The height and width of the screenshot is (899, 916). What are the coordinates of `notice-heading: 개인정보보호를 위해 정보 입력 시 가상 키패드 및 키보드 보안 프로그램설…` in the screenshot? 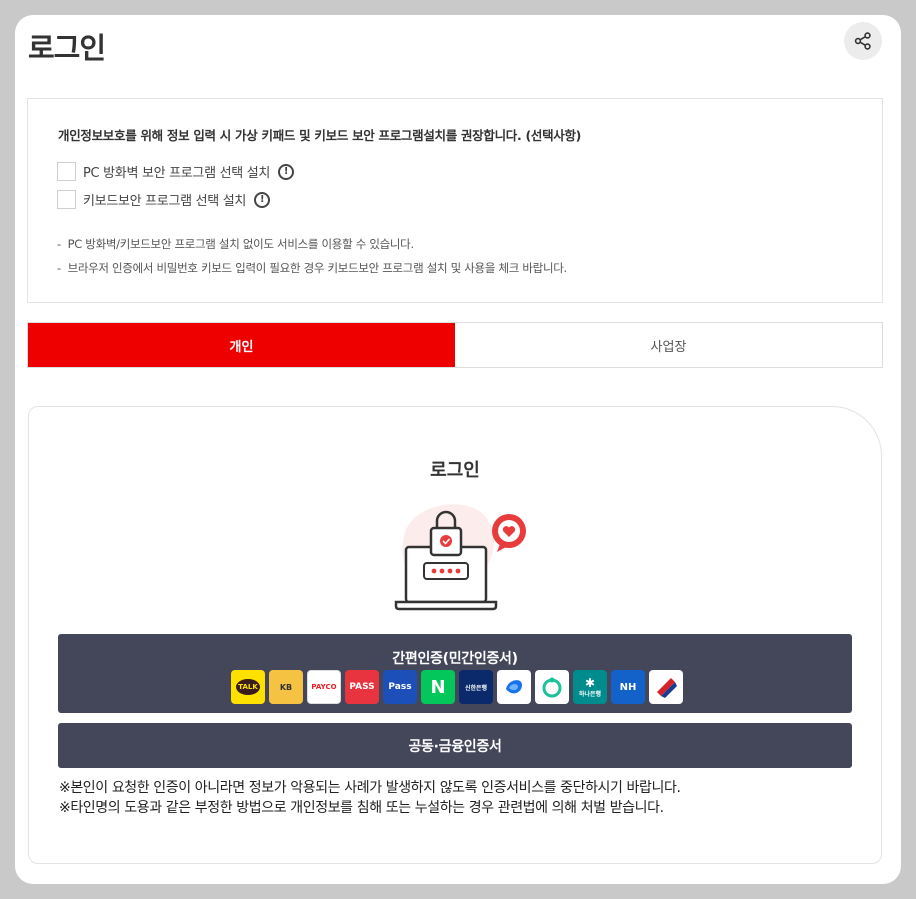 It's located at (320, 135).